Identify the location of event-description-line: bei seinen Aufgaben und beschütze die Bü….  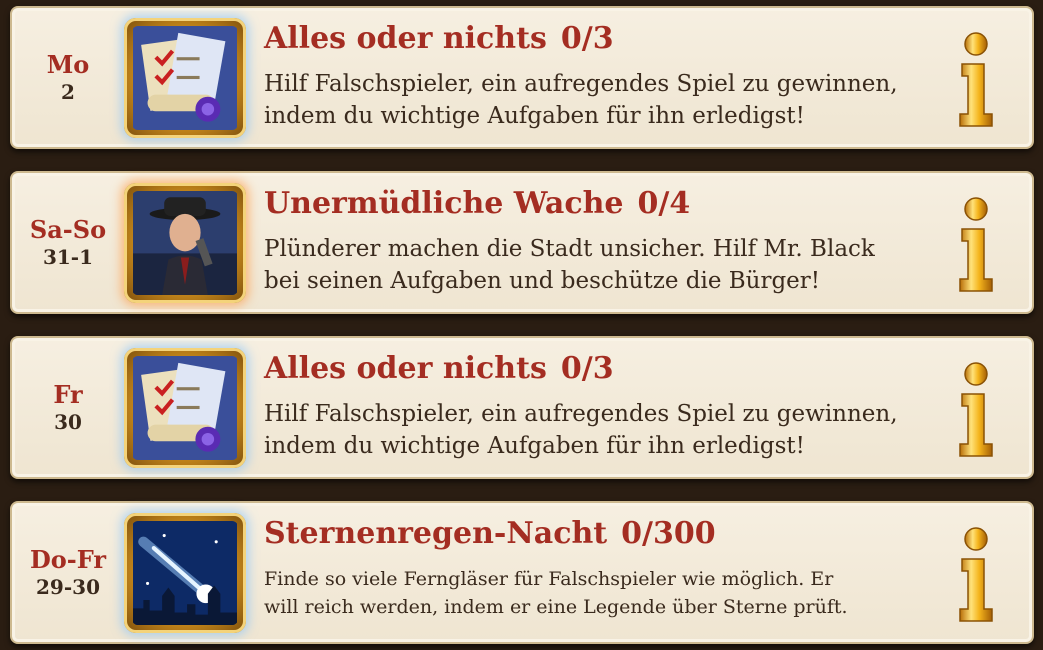
(542, 281).